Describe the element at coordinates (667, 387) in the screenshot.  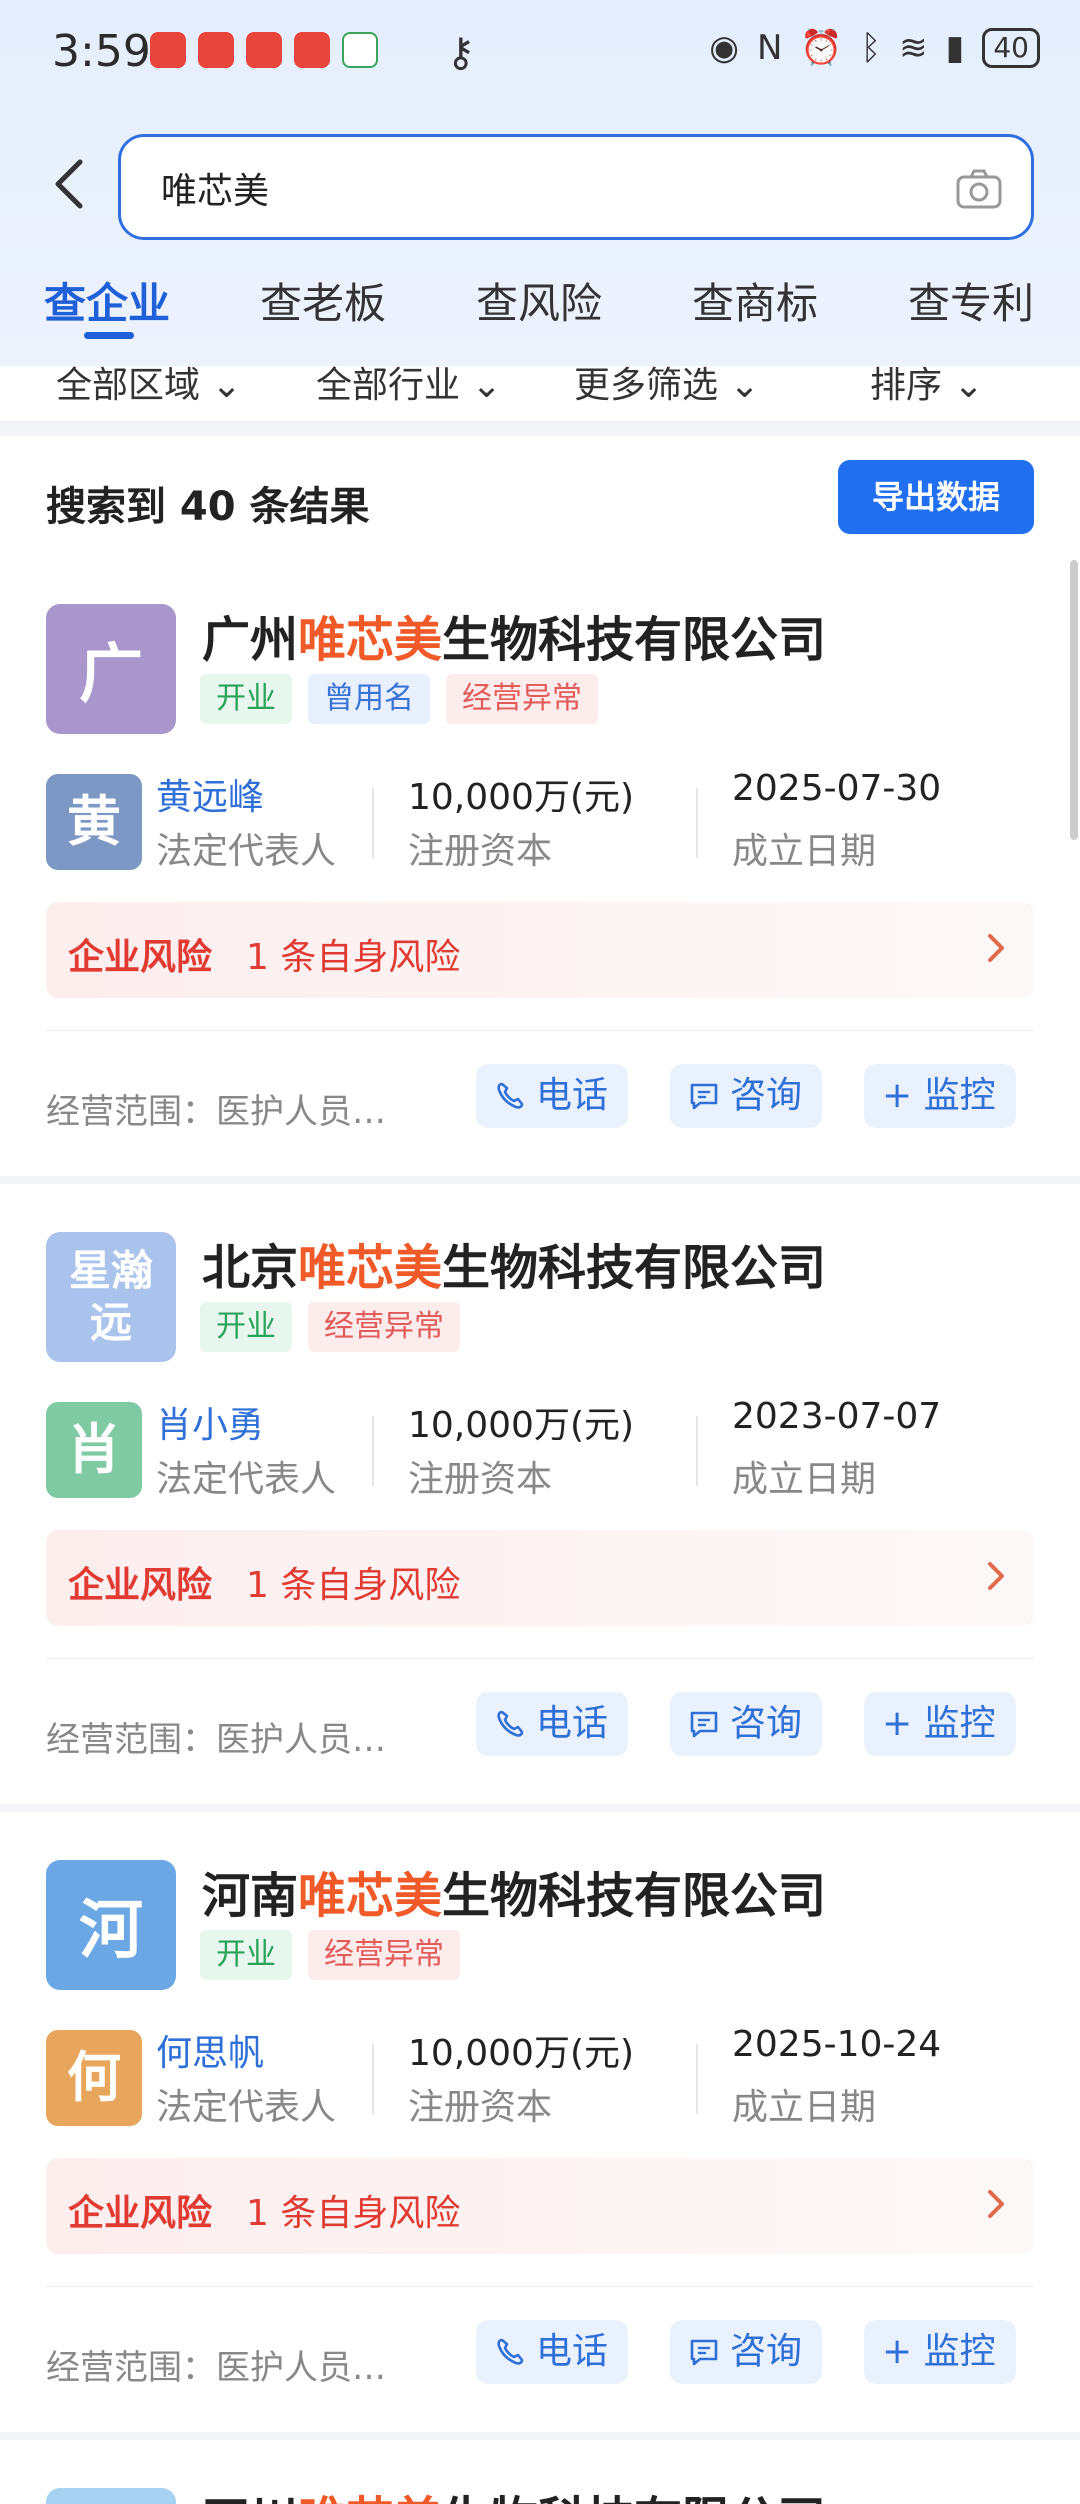
I see `filter-more: 更多筛选 ⌄` at that location.